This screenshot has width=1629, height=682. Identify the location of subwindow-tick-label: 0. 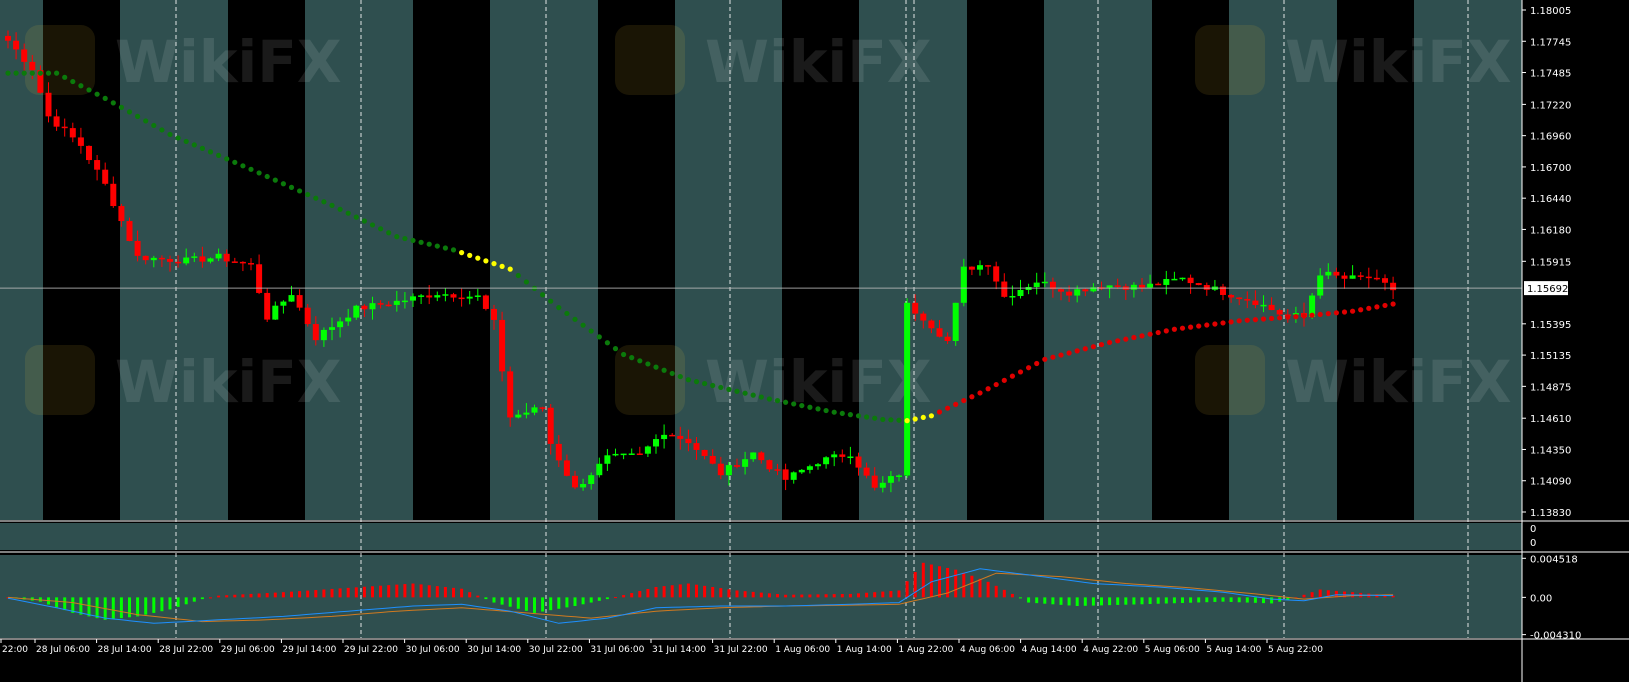
(1533, 529).